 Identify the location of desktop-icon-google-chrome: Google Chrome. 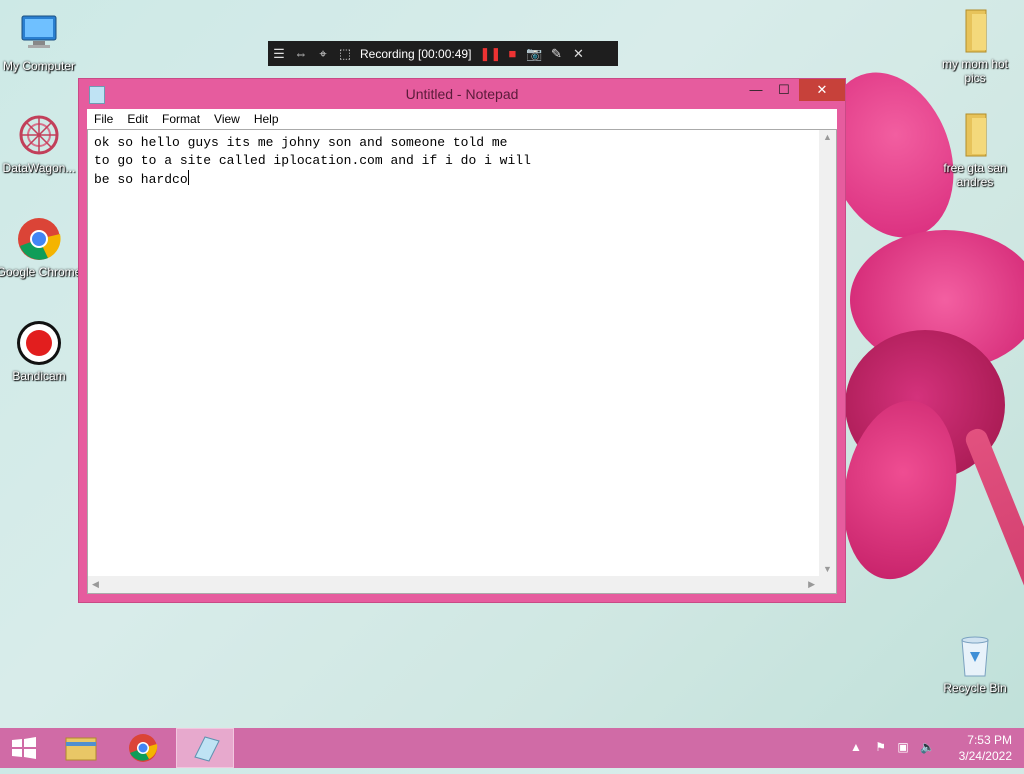
(41, 247).